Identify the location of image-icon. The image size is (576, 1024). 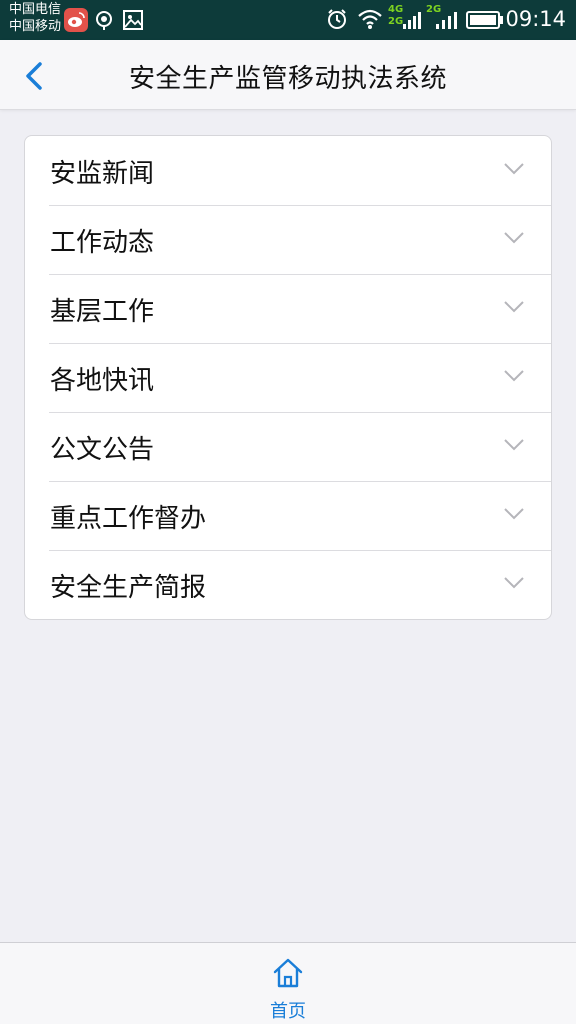
(133, 20).